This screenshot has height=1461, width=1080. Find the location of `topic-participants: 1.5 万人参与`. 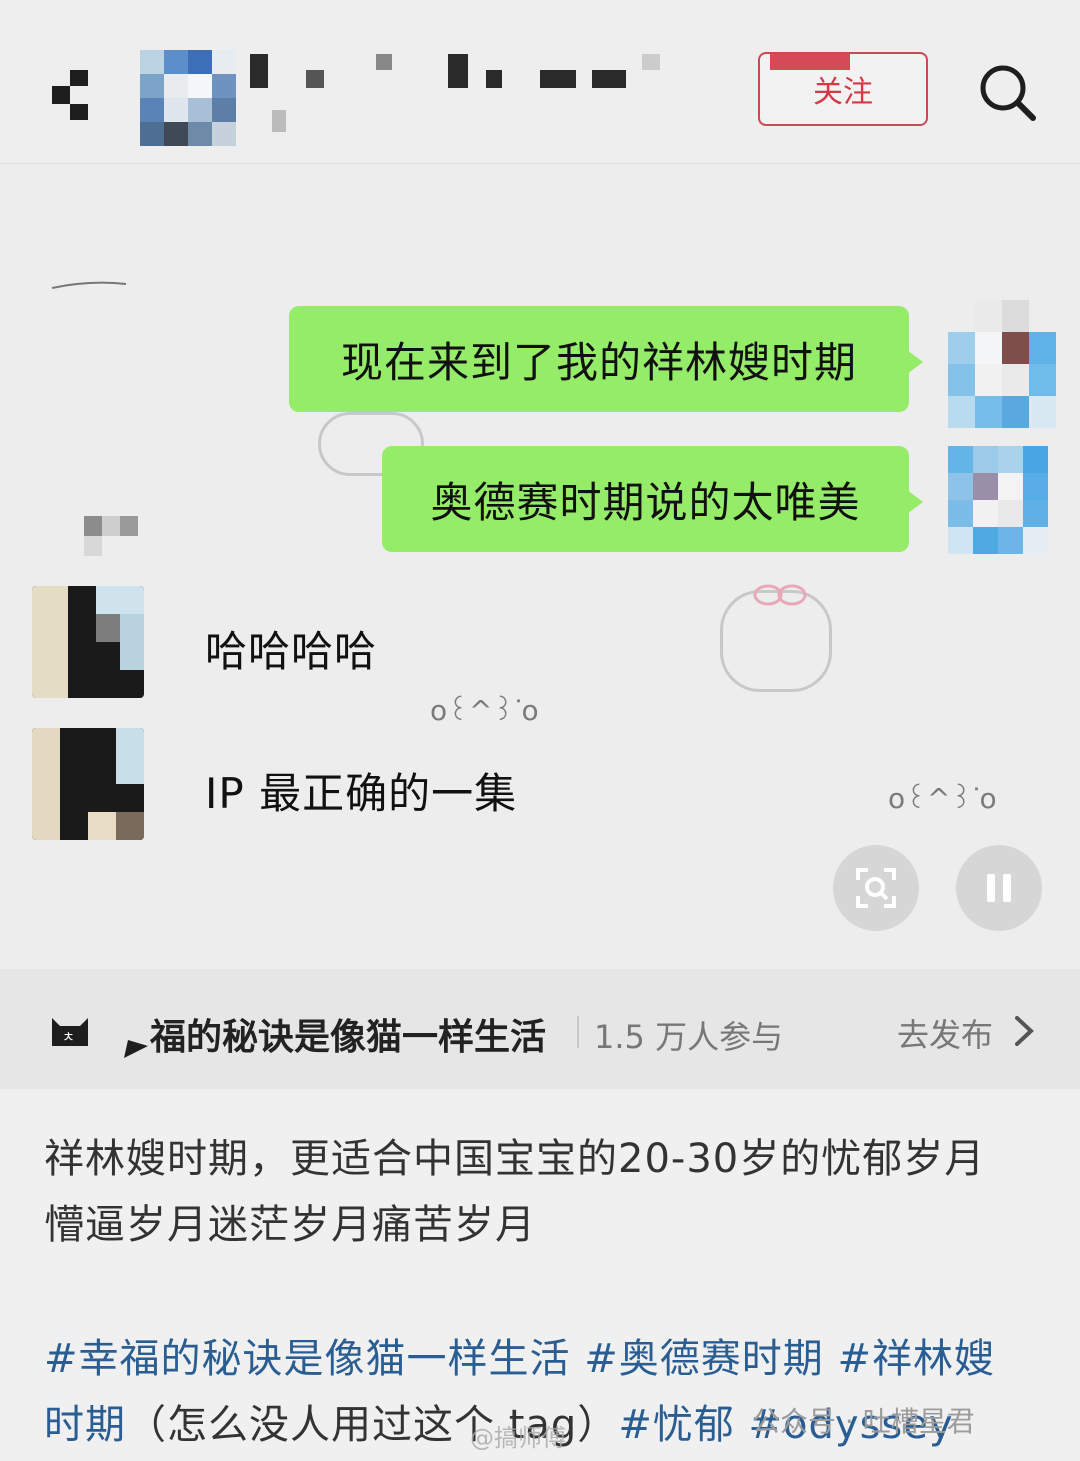

topic-participants: 1.5 万人参与 is located at coordinates (689, 1037).